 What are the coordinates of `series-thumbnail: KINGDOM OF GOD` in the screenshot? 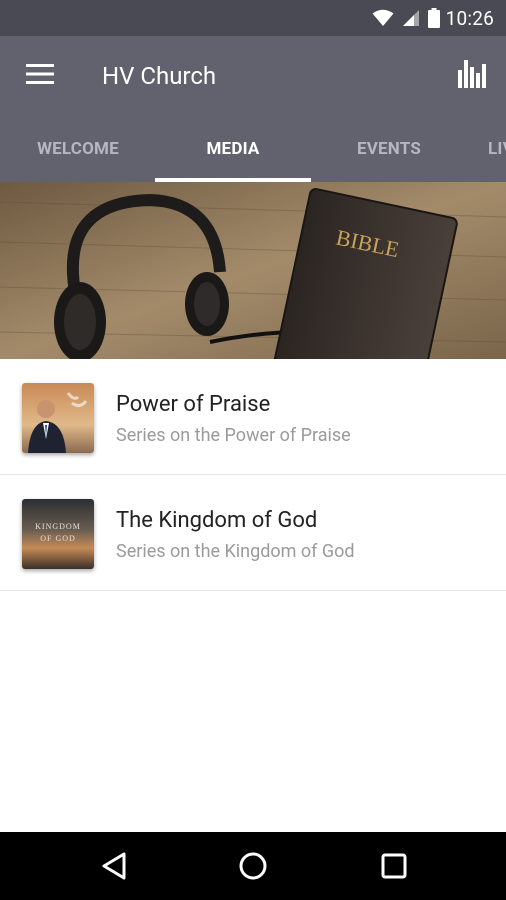 It's located at (58, 534).